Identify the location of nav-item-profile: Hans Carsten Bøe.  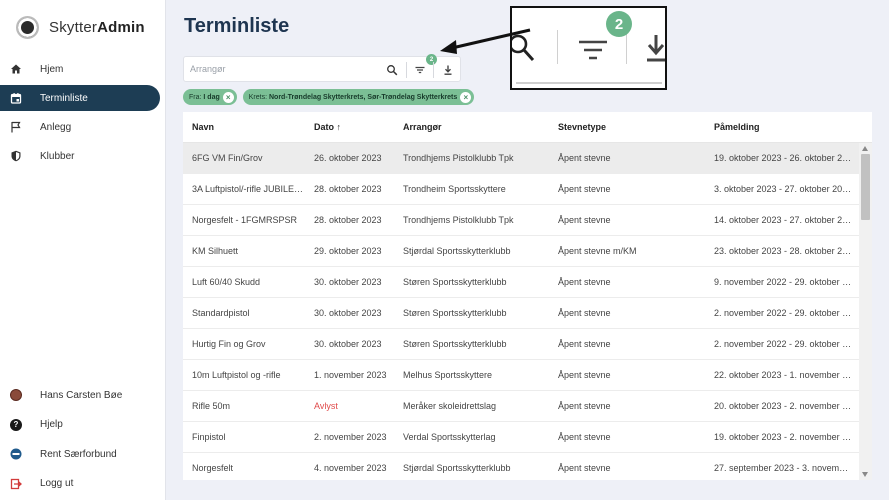
(80, 395).